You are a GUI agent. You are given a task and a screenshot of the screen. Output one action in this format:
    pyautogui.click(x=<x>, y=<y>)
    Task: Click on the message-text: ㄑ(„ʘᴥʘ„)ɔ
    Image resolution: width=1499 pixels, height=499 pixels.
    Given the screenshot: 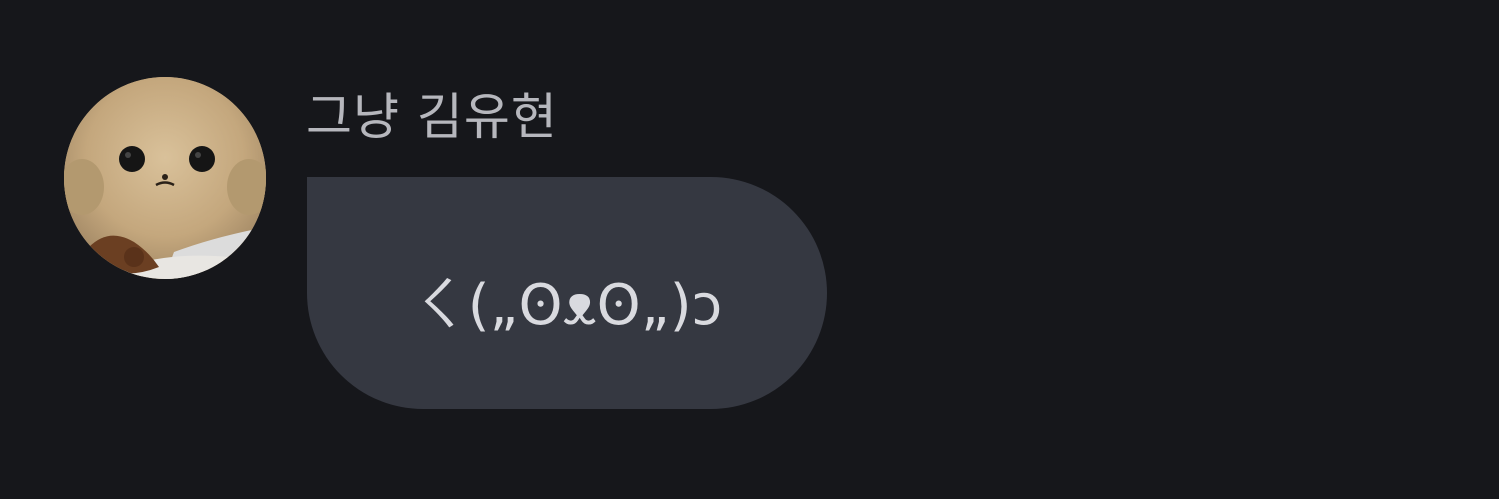 What is the action you would take?
    pyautogui.click(x=567, y=305)
    